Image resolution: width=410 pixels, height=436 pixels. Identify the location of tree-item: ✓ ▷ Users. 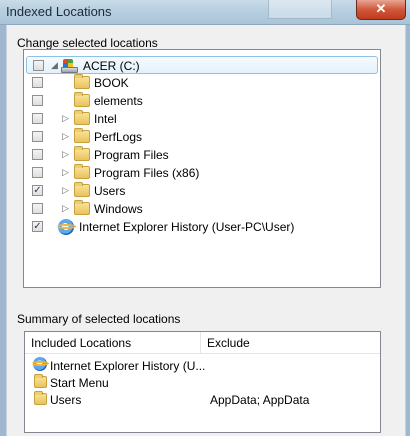
(200, 191).